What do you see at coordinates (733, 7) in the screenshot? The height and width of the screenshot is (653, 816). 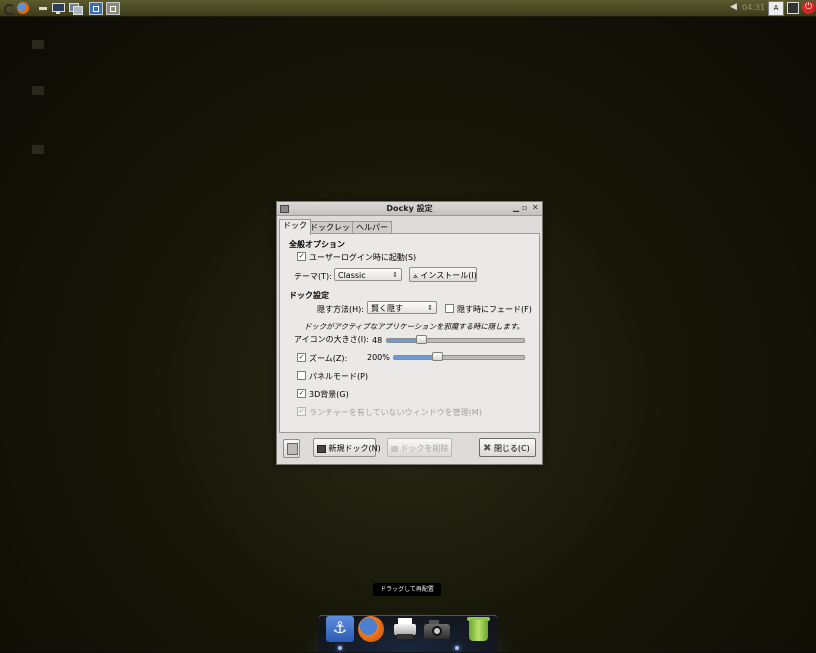 I see `tray-arrow-icon: ◀` at bounding box center [733, 7].